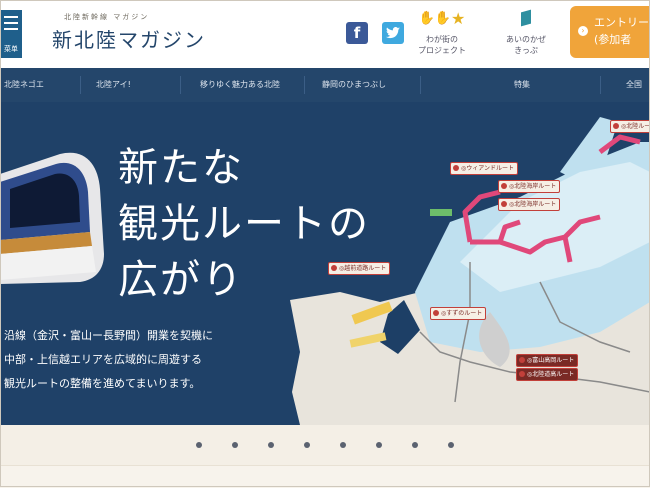 The height and width of the screenshot is (488, 650). Describe the element at coordinates (547, 374) in the screenshot. I see `route-tag: ◎北陸道高ルート` at that location.